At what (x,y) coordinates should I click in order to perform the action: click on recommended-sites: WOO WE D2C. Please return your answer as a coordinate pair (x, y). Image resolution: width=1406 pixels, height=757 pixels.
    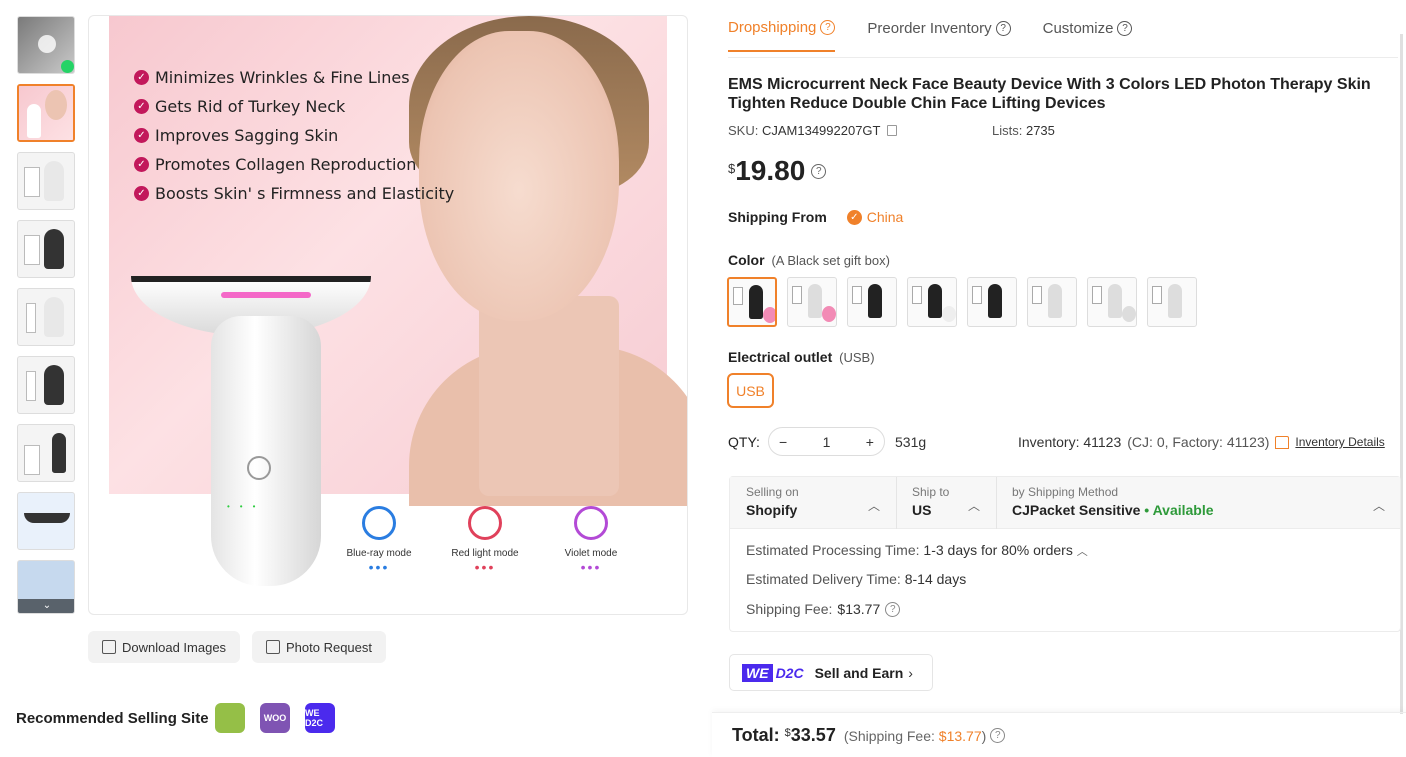
    Looking at the image, I should click on (275, 718).